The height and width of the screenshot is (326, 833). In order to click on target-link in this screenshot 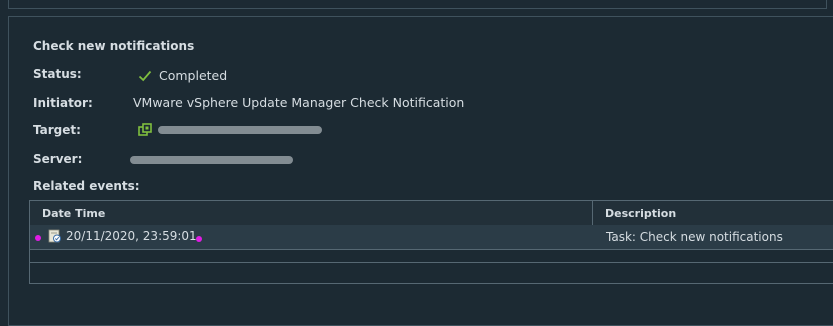, I will do `click(230, 130)`.